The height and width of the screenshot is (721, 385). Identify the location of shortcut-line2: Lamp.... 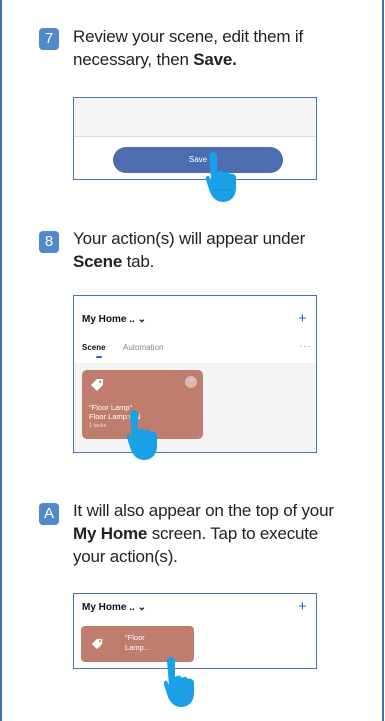
(138, 647).